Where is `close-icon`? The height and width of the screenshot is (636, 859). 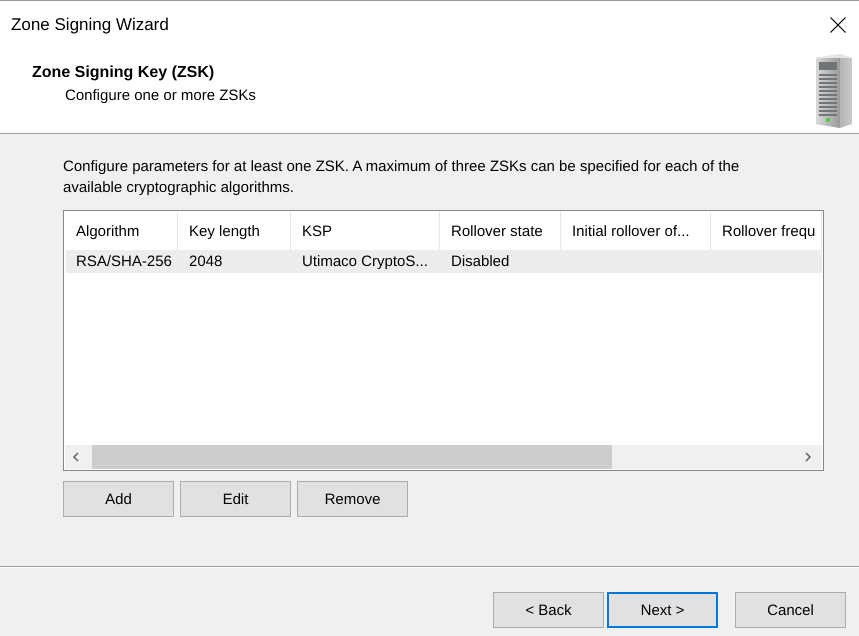 close-icon is located at coordinates (838, 24).